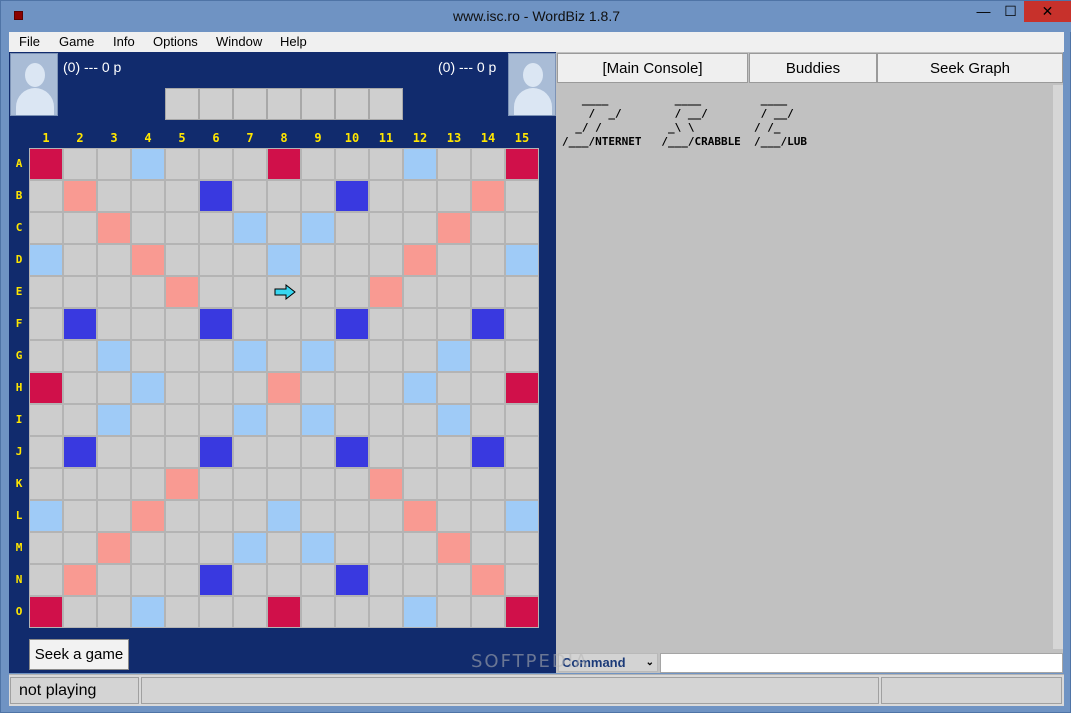  I want to click on board-cell-L11, so click(386, 516).